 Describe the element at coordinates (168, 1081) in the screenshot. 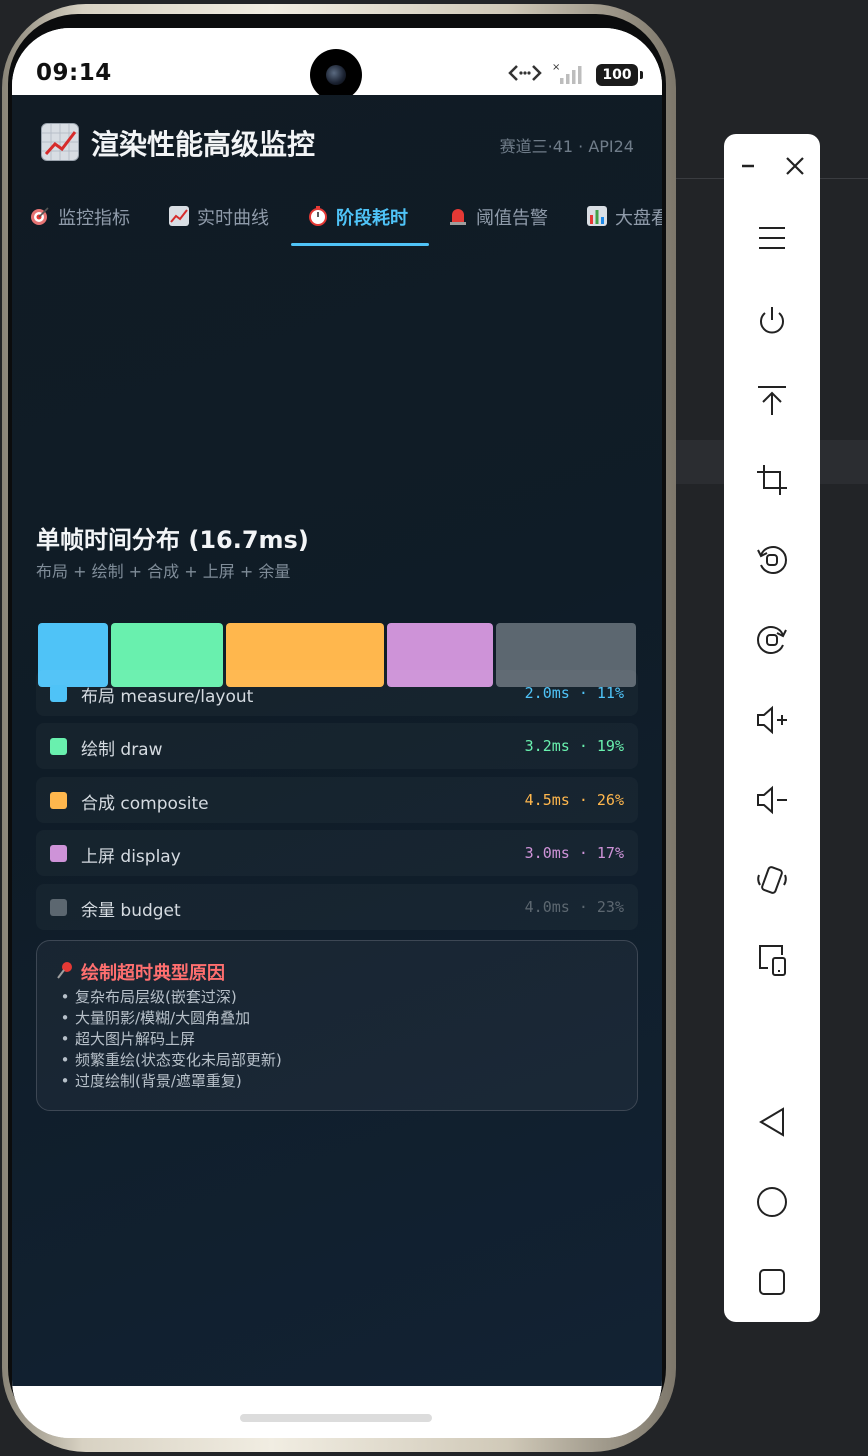

I see `cause-item: 过度绘制(背景/遮罩重复)` at that location.